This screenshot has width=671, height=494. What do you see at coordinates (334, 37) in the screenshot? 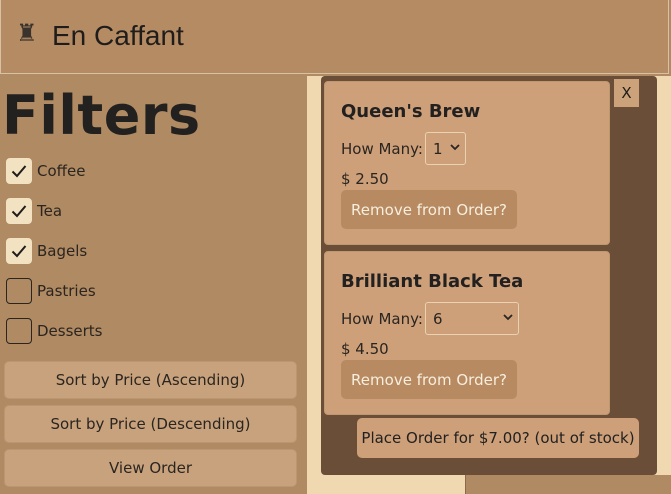
I see `app-header: ♜ En Caffant` at bounding box center [334, 37].